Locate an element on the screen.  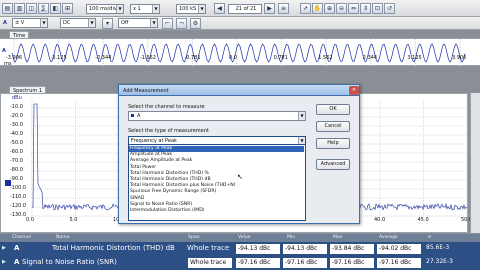
previous-page-icon: ◀ is located at coordinates (219, 8).